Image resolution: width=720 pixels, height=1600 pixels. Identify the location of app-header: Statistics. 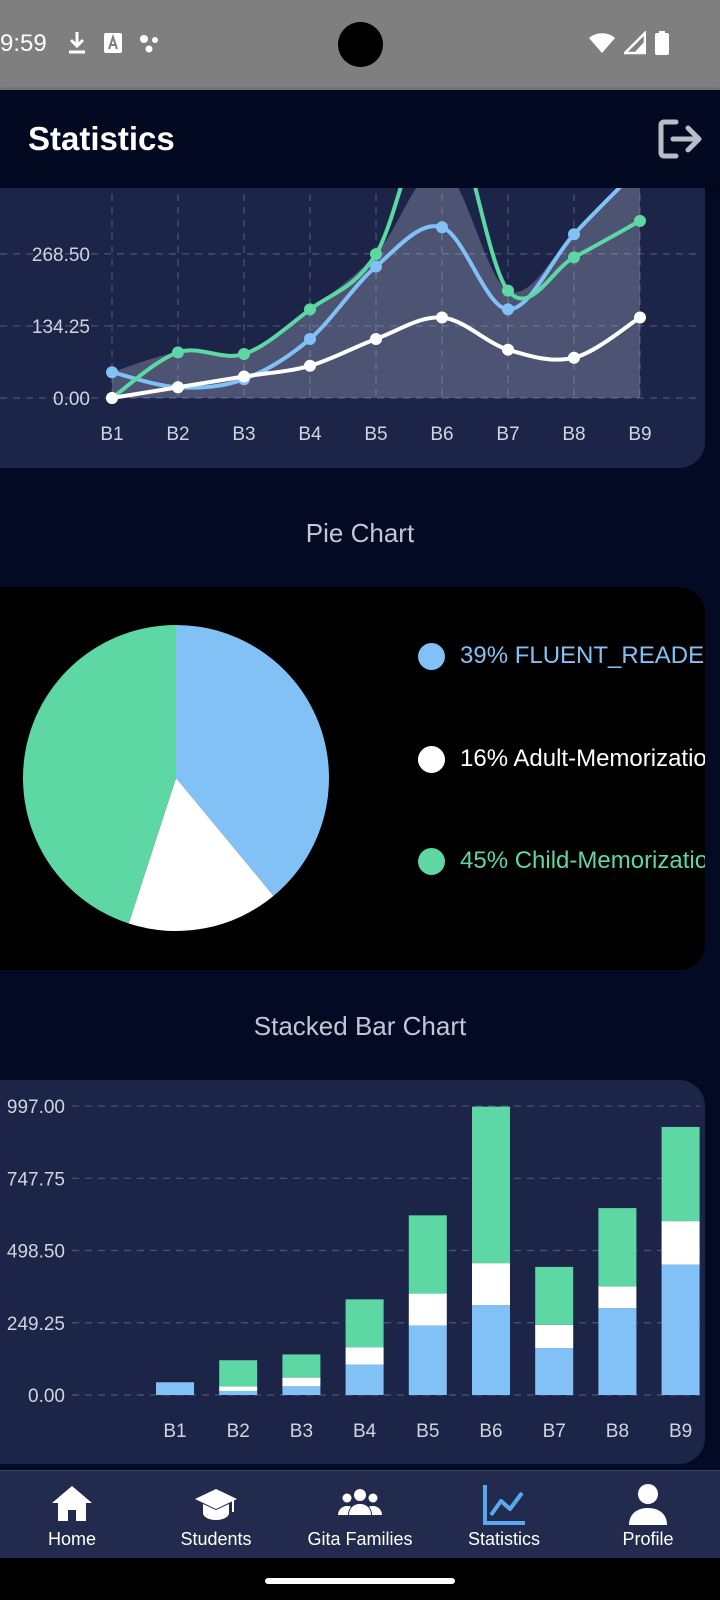
(360, 139).